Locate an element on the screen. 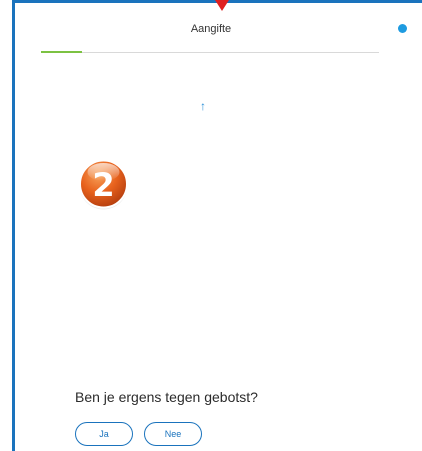 This screenshot has height=451, width=422. step-number-badge: 2 is located at coordinates (103, 184).